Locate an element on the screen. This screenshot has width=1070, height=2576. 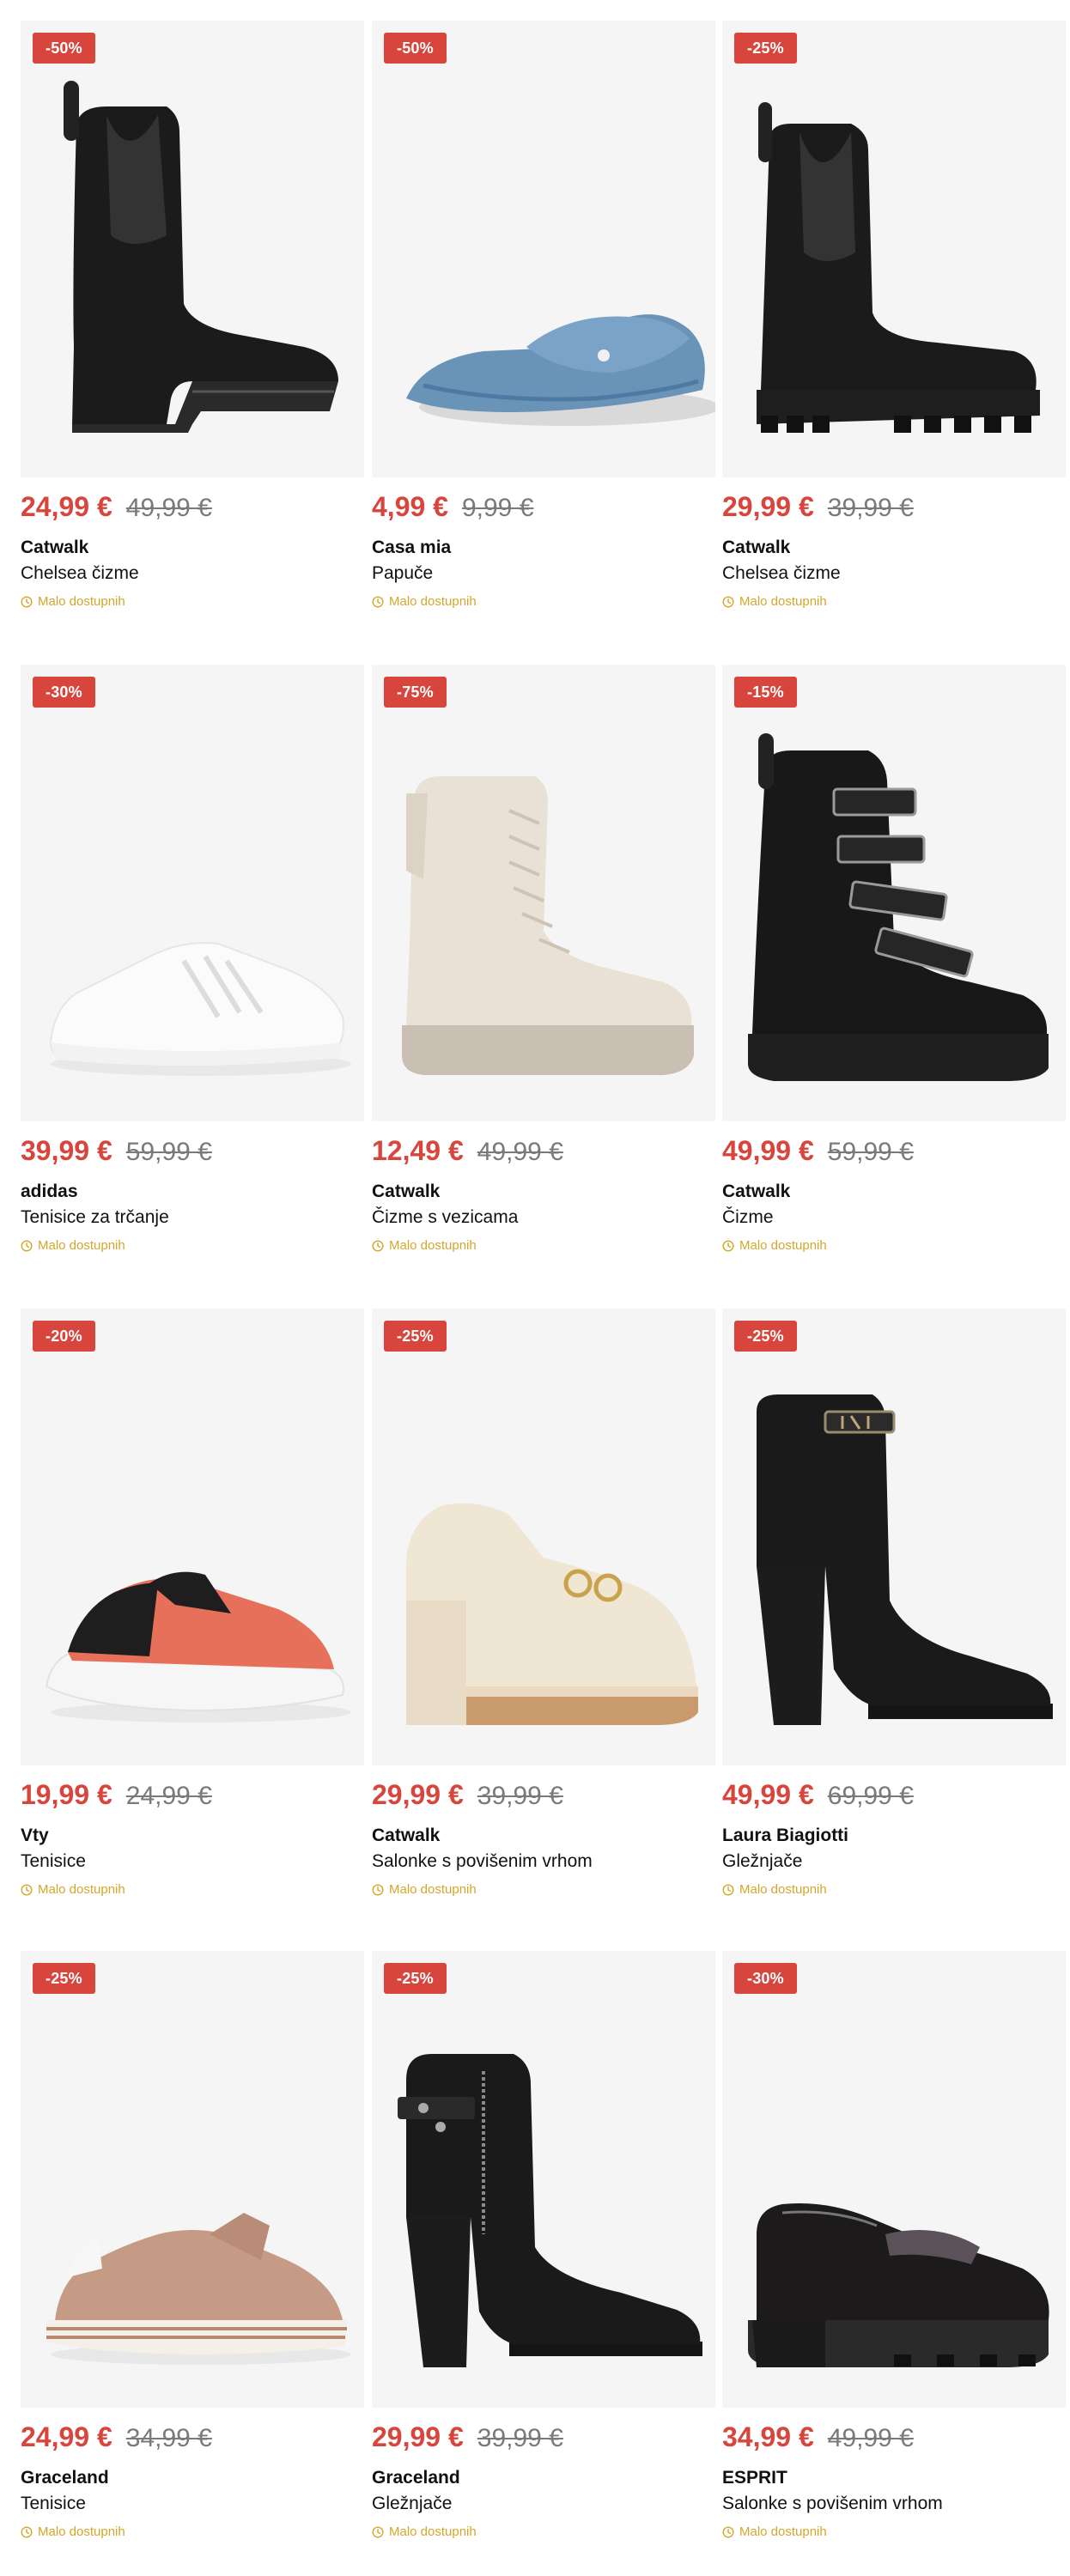
brand-name: Casa mia is located at coordinates (411, 548).